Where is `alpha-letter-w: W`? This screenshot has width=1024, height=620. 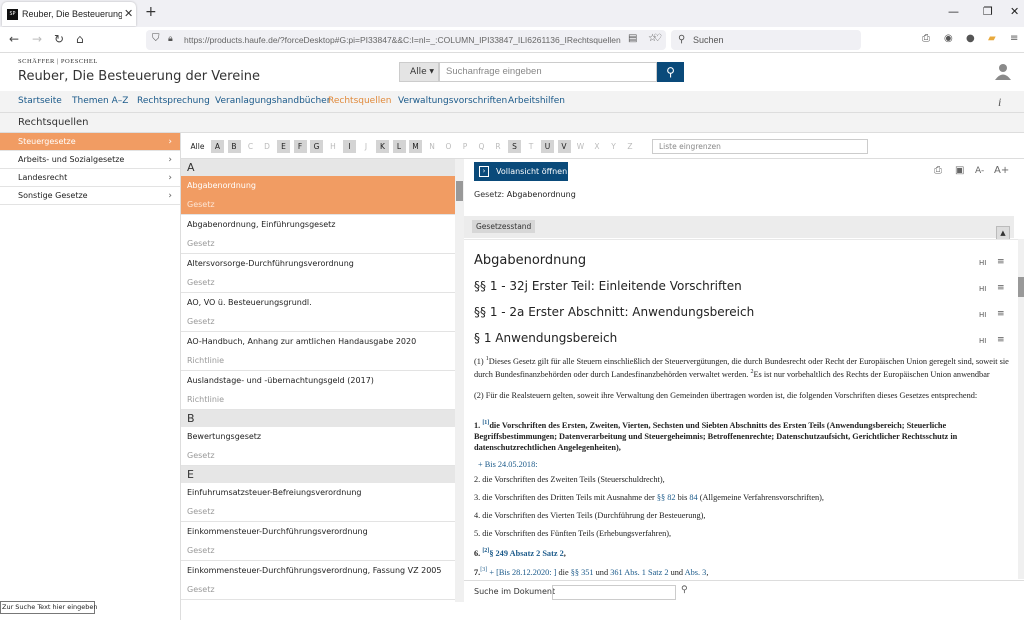
alpha-letter-w: W is located at coordinates (580, 146).